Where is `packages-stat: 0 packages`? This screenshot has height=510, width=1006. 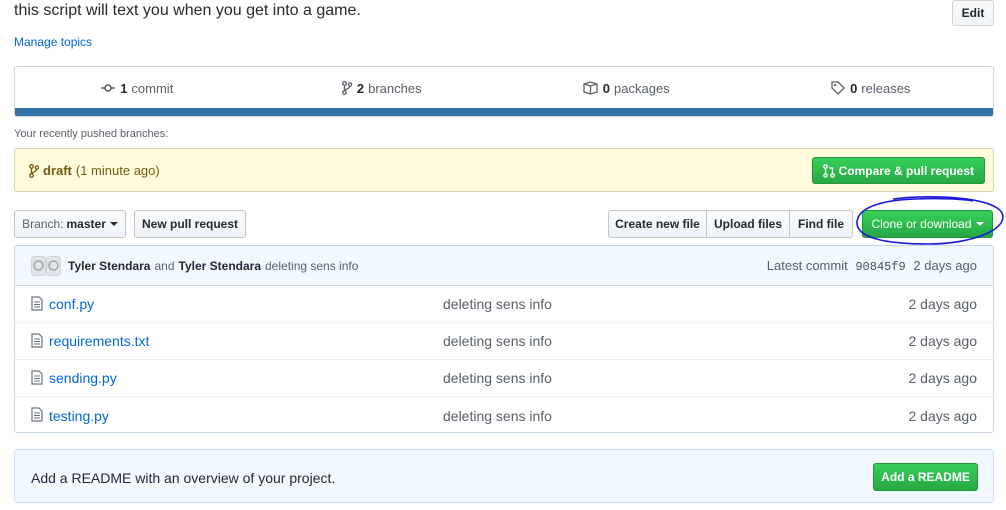
packages-stat: 0 packages is located at coordinates (626, 88).